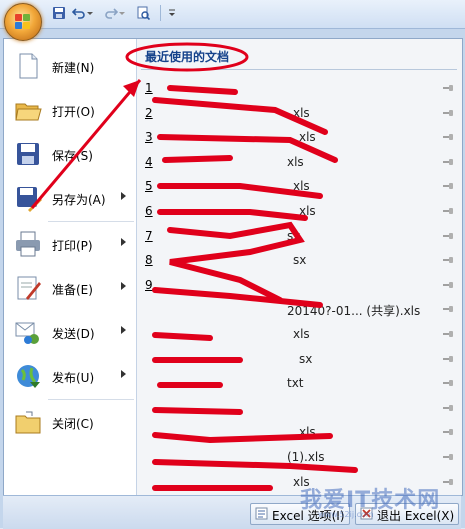  I want to click on command-label: 发布(U), so click(73, 378).